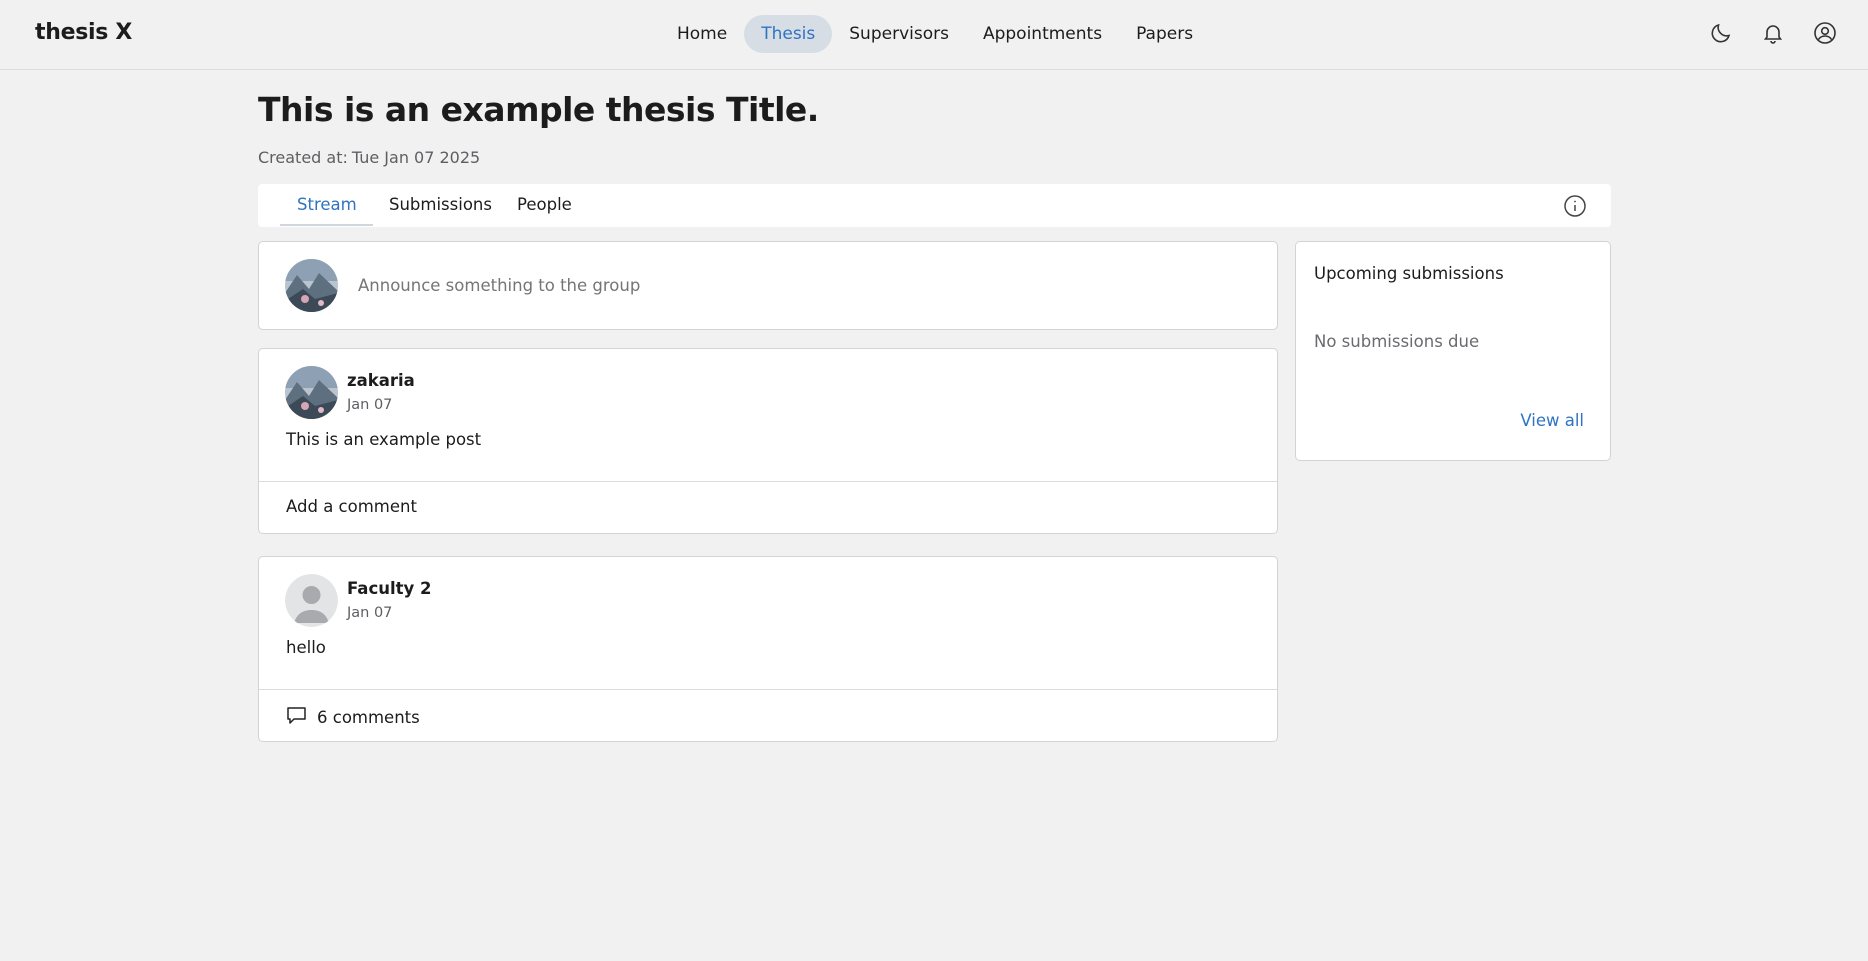 The image size is (1868, 961). Describe the element at coordinates (326, 225) in the screenshot. I see `active-tab-indicator` at that location.